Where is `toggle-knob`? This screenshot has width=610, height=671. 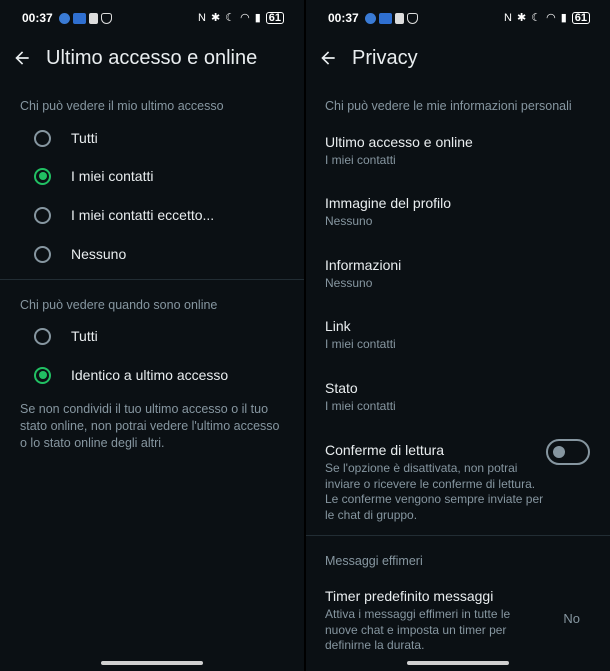
toggle-knob is located at coordinates (559, 452).